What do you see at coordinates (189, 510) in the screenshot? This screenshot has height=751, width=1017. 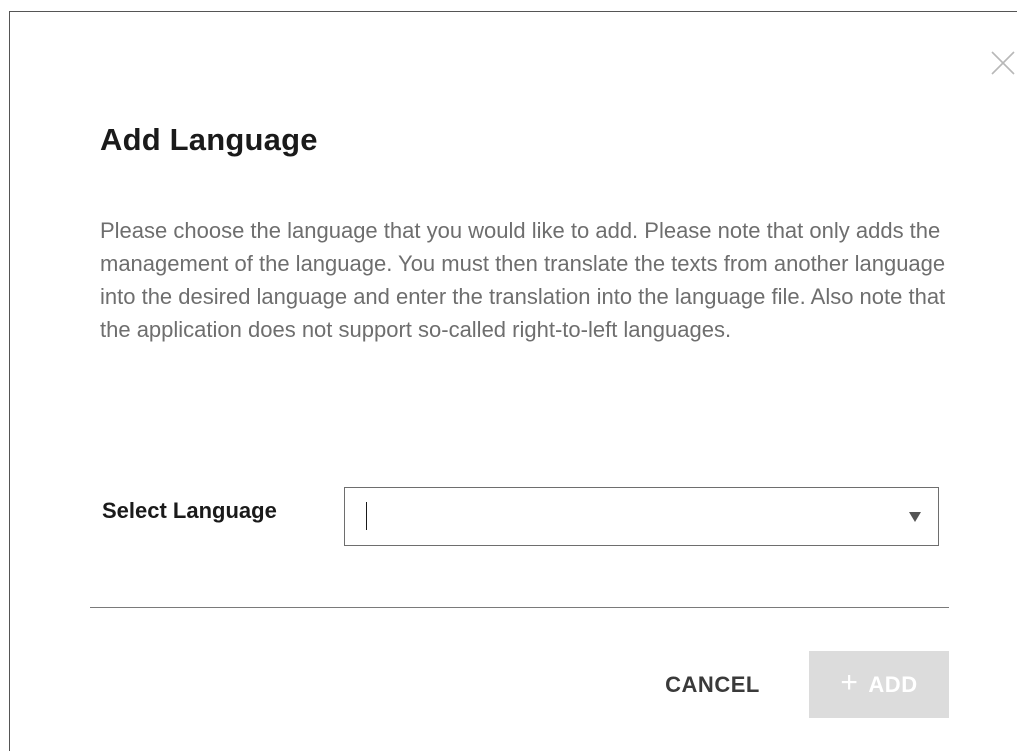 I see `select-language-label: Select Language` at bounding box center [189, 510].